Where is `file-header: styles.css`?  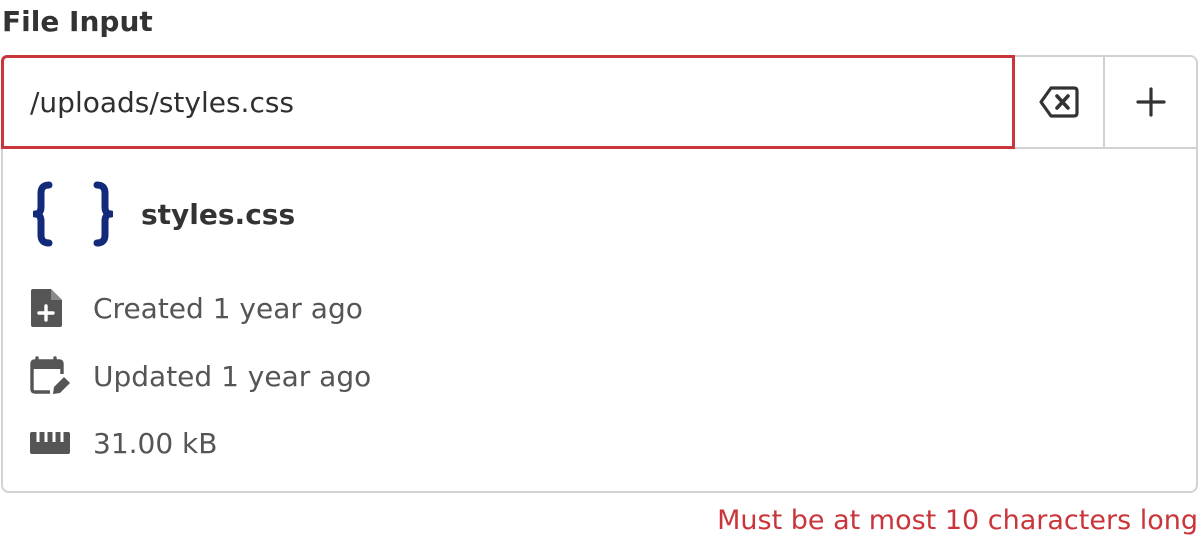
file-header: styles.css is located at coordinates (163, 214).